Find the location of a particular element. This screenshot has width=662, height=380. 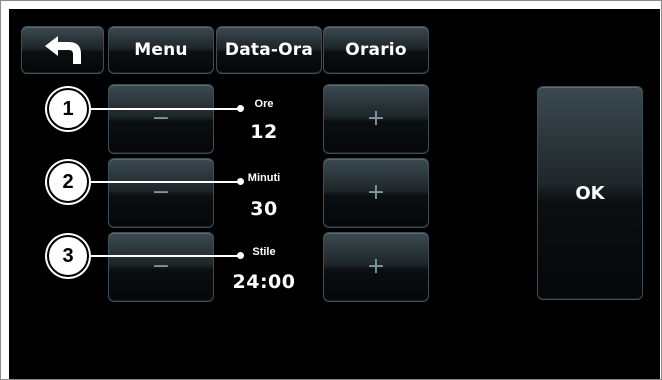

back-button is located at coordinates (62, 50).